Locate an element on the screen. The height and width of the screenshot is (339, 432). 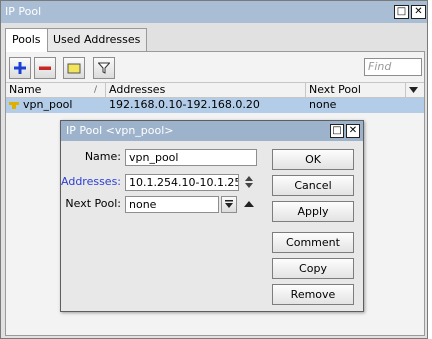
find-input: Find is located at coordinates (393, 67).